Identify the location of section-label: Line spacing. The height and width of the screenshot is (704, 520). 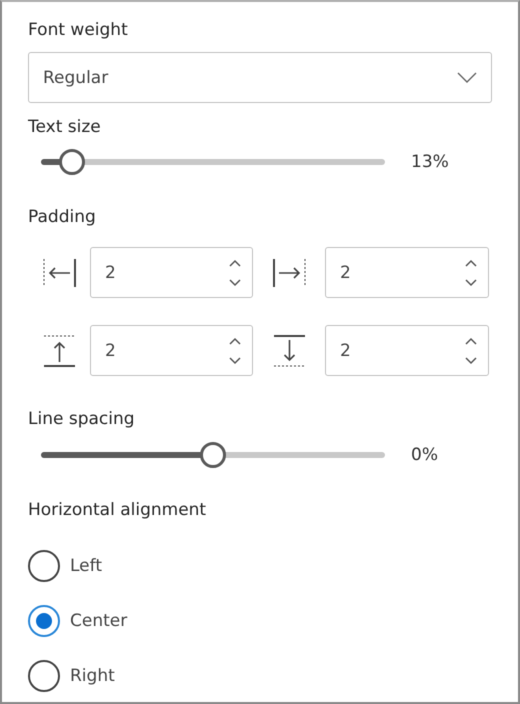
(81, 419).